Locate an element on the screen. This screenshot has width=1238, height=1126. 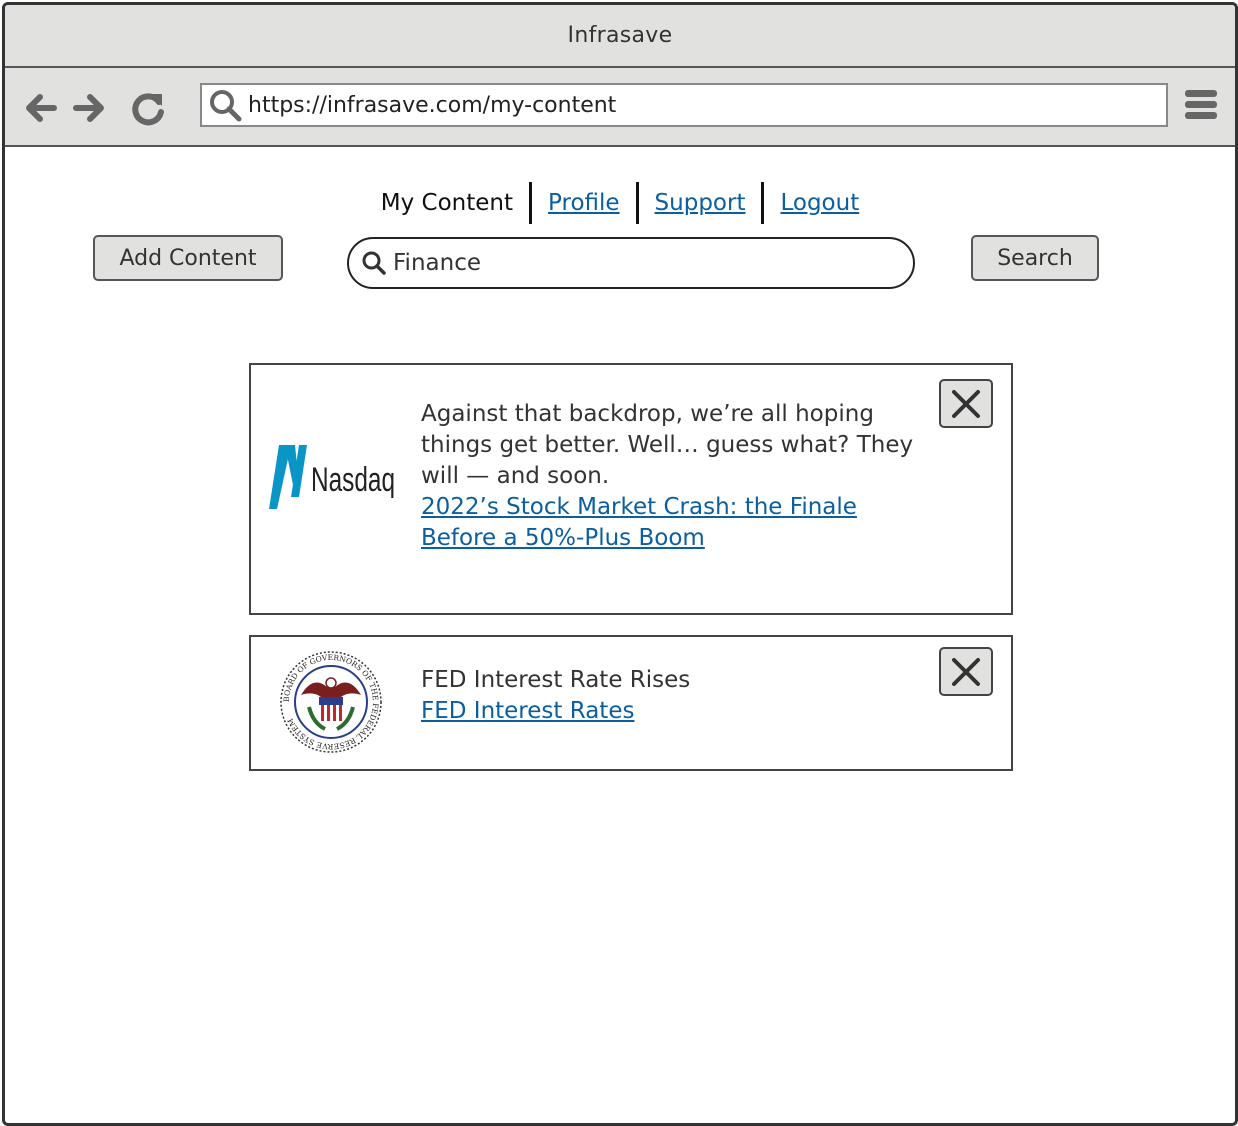
browser-menu-button is located at coordinates (1202, 107).